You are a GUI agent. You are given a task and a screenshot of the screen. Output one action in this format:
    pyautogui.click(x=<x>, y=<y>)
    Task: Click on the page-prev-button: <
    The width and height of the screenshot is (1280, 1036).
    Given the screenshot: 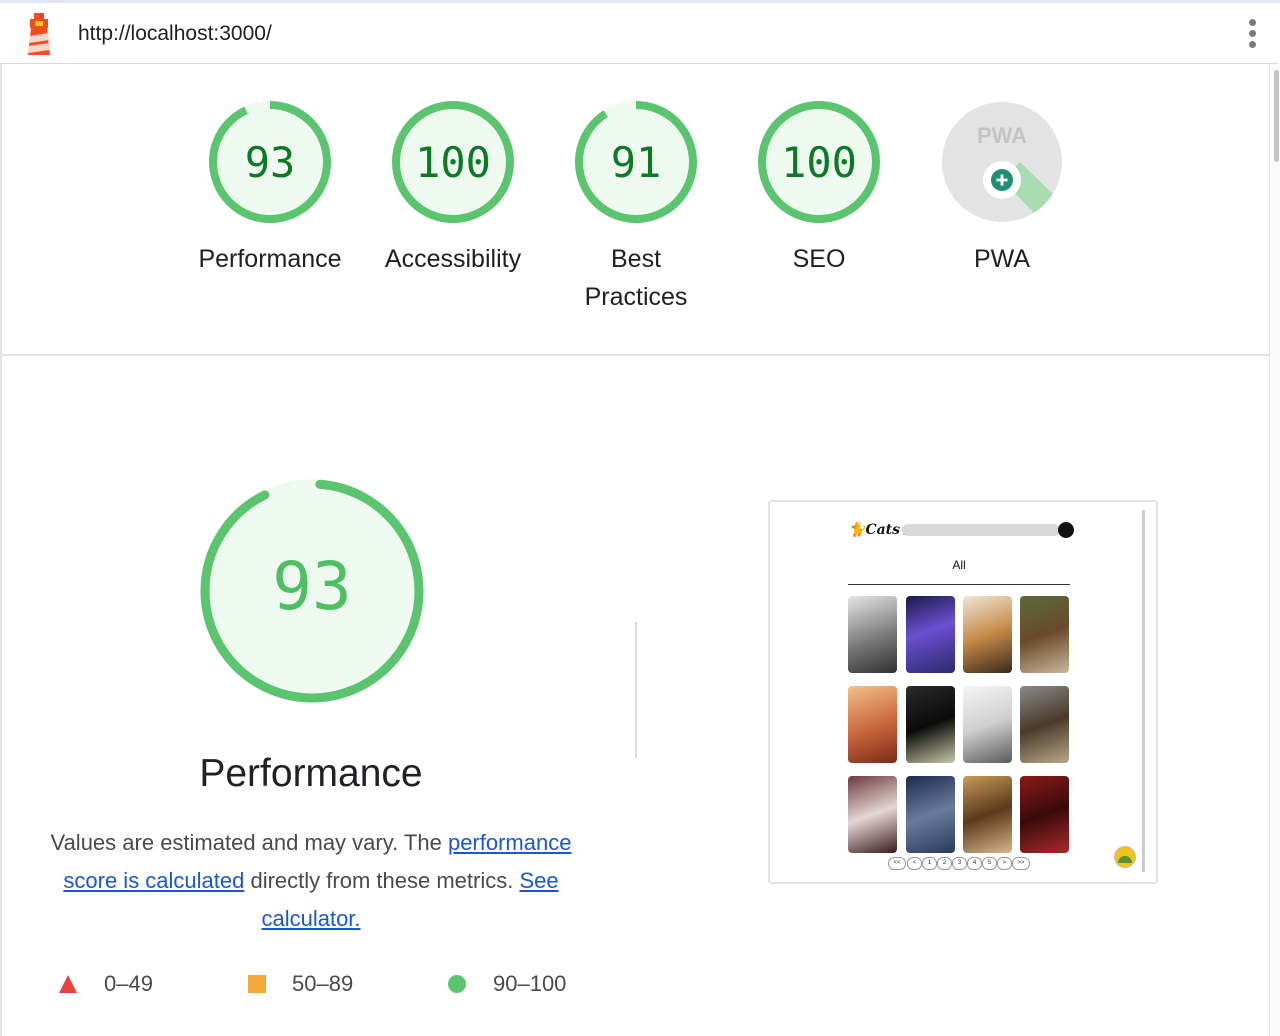 What is the action you would take?
    pyautogui.click(x=914, y=863)
    